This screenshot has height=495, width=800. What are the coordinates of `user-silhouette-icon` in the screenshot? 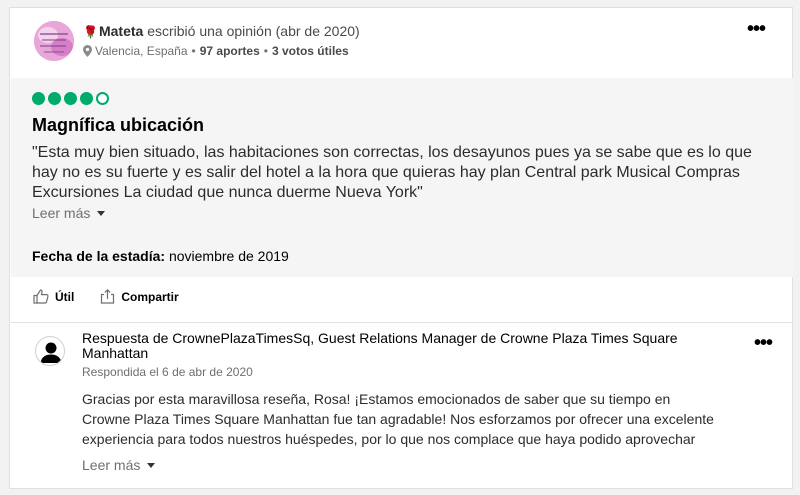 It's located at (51, 352).